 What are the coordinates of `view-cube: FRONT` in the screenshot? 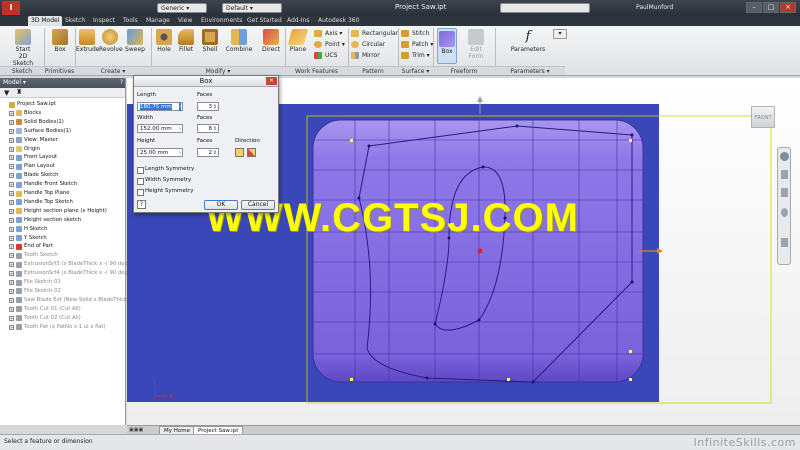 It's located at (763, 117).